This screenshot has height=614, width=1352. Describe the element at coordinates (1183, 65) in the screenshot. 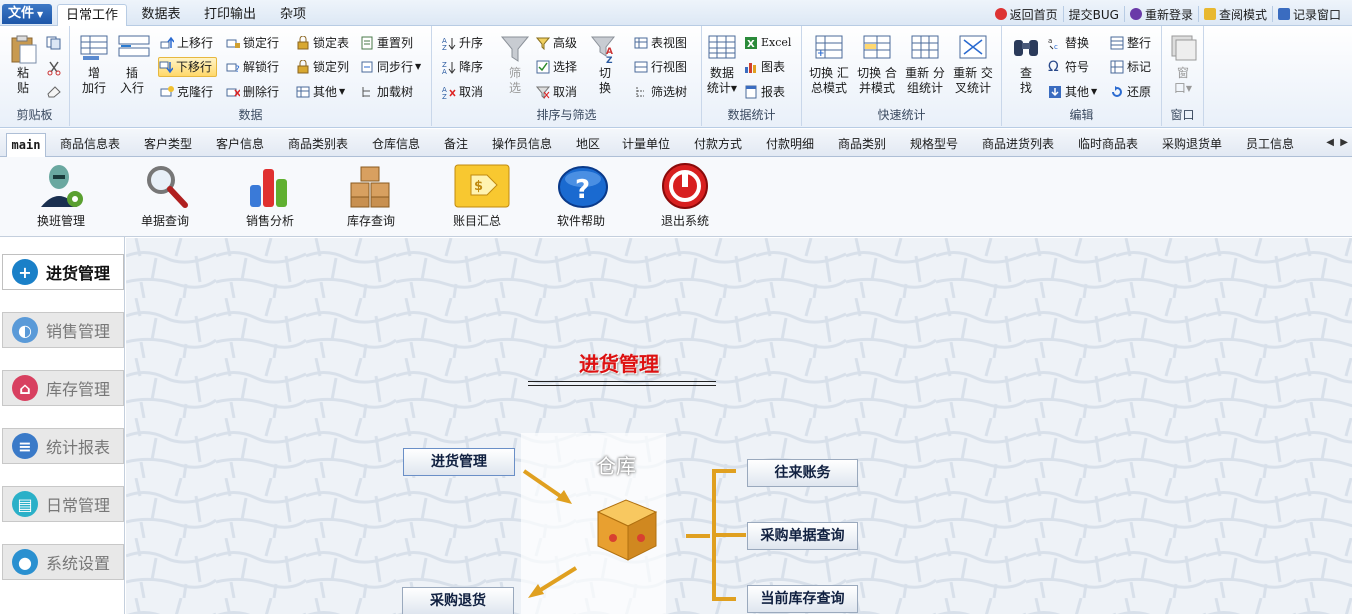

I see `window-button: 窗 口 ▼` at that location.